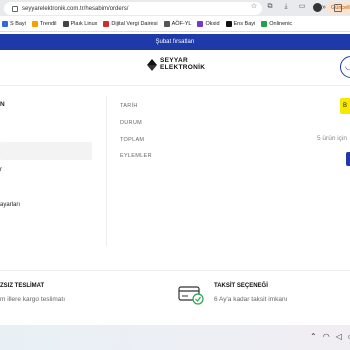 The width and height of the screenshot is (350, 350). What do you see at coordinates (332, 138) in the screenshot?
I see `items-summary: 5 ürün için` at bounding box center [332, 138].